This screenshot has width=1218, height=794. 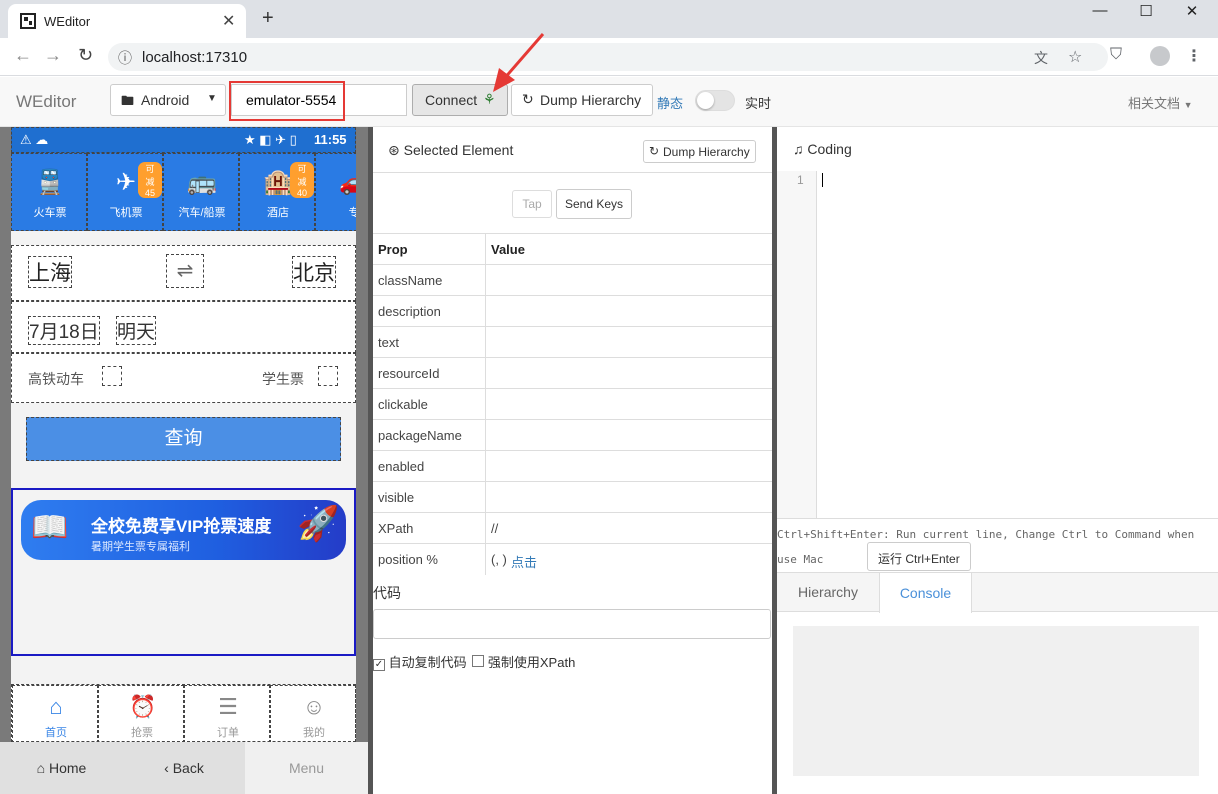 What do you see at coordinates (128, 100) in the screenshot?
I see `android-icon: 🖿` at bounding box center [128, 100].